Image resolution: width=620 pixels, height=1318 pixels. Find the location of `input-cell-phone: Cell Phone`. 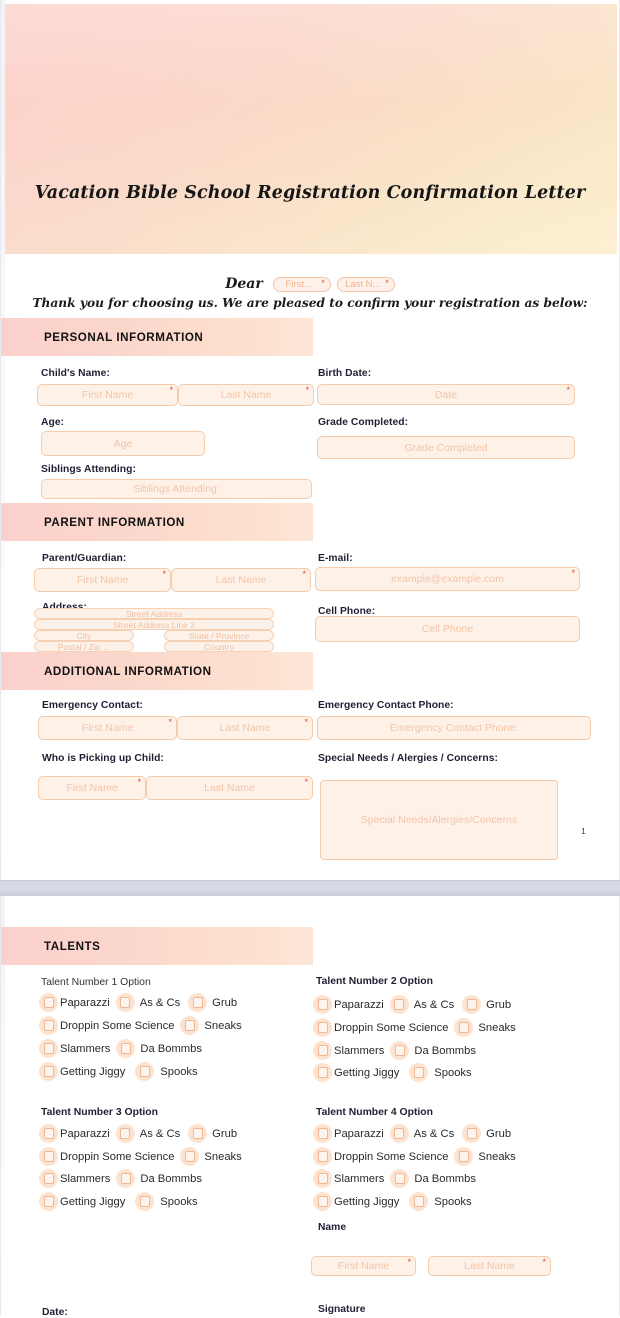

input-cell-phone: Cell Phone is located at coordinates (447, 629).